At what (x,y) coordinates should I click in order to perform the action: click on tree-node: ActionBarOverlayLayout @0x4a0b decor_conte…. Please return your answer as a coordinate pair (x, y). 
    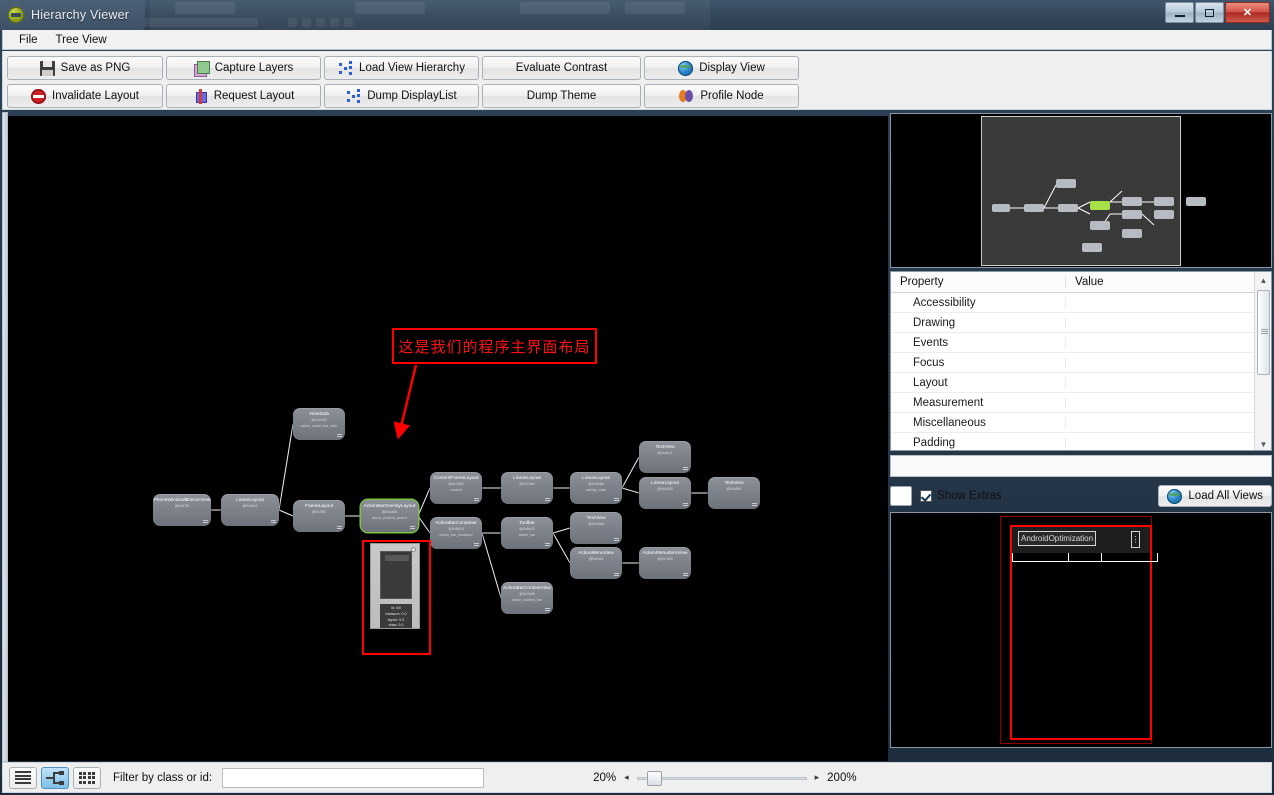
    Looking at the image, I should click on (389, 516).